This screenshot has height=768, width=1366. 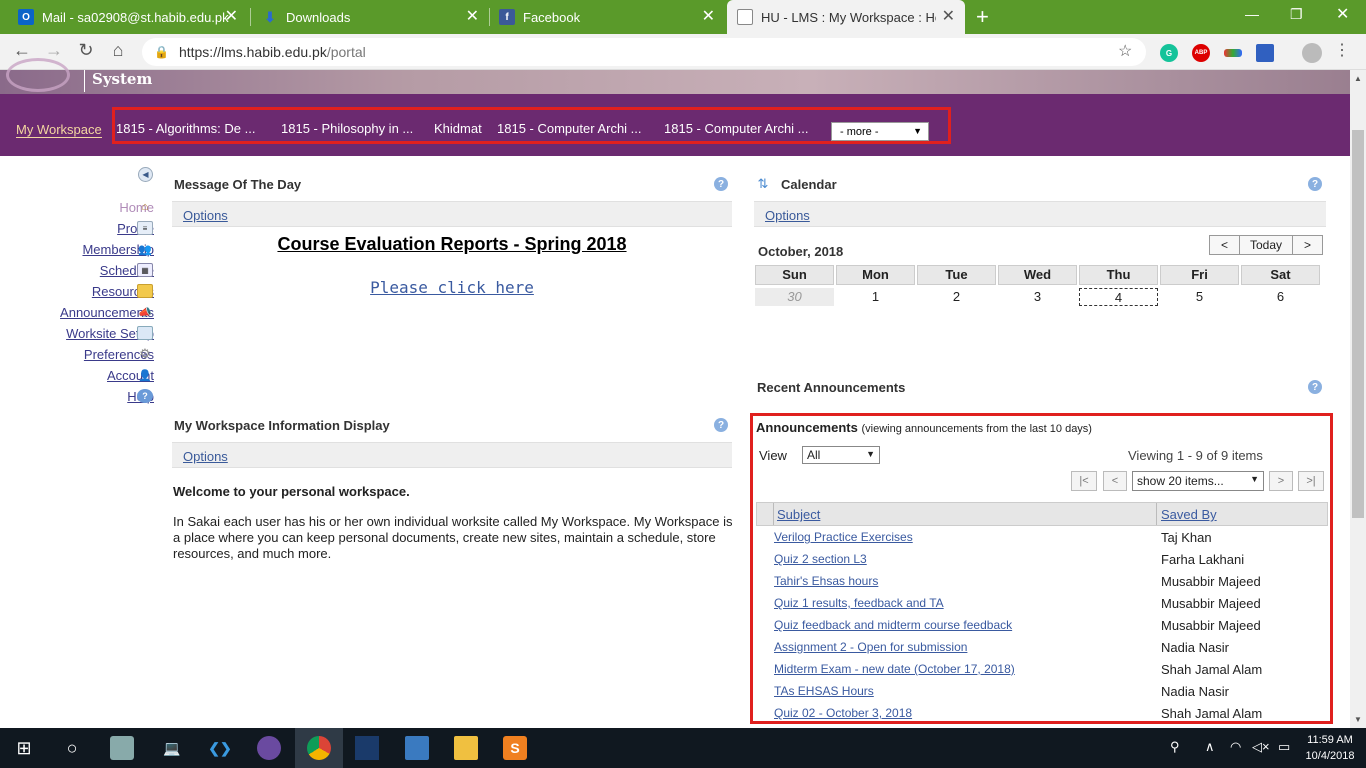 I want to click on view-select: All ▼, so click(x=841, y=455).